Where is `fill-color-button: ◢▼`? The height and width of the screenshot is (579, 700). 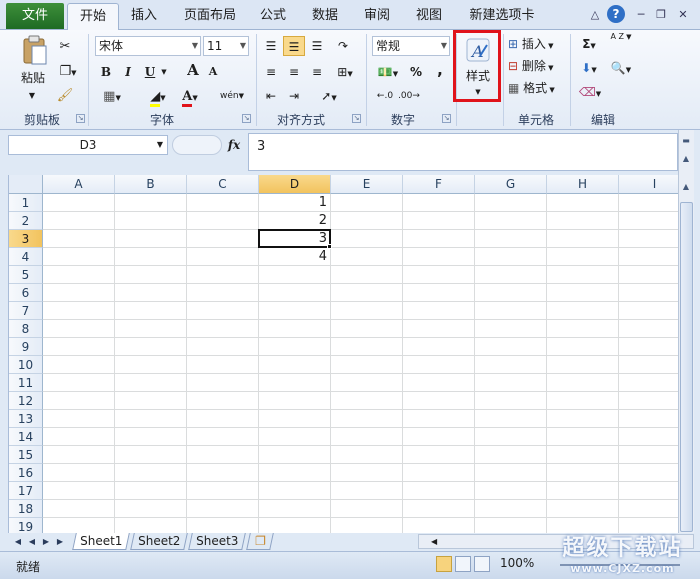
fill-color-button: ◢▼ is located at coordinates (158, 96).